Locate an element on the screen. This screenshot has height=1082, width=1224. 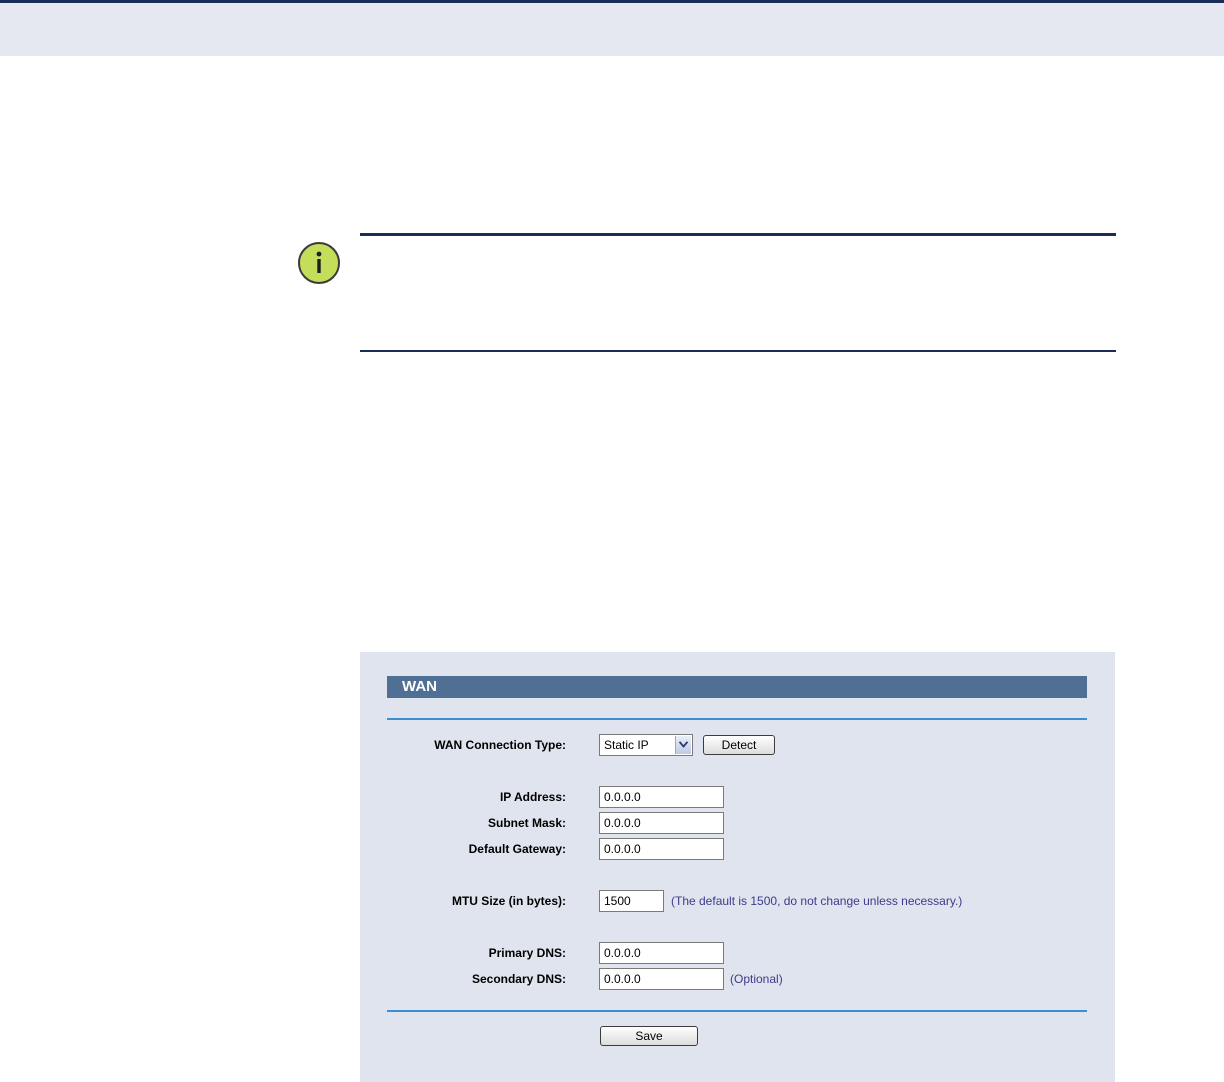
chevron-down-icon is located at coordinates (683, 745).